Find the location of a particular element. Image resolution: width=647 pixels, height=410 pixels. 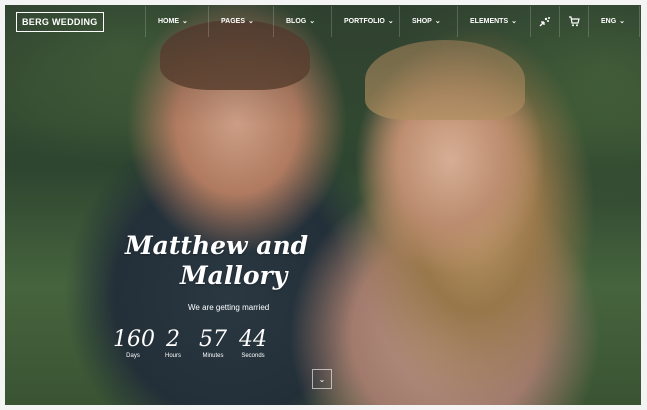

nav-item-elements: ELEMENTS ⌄ is located at coordinates (493, 21).